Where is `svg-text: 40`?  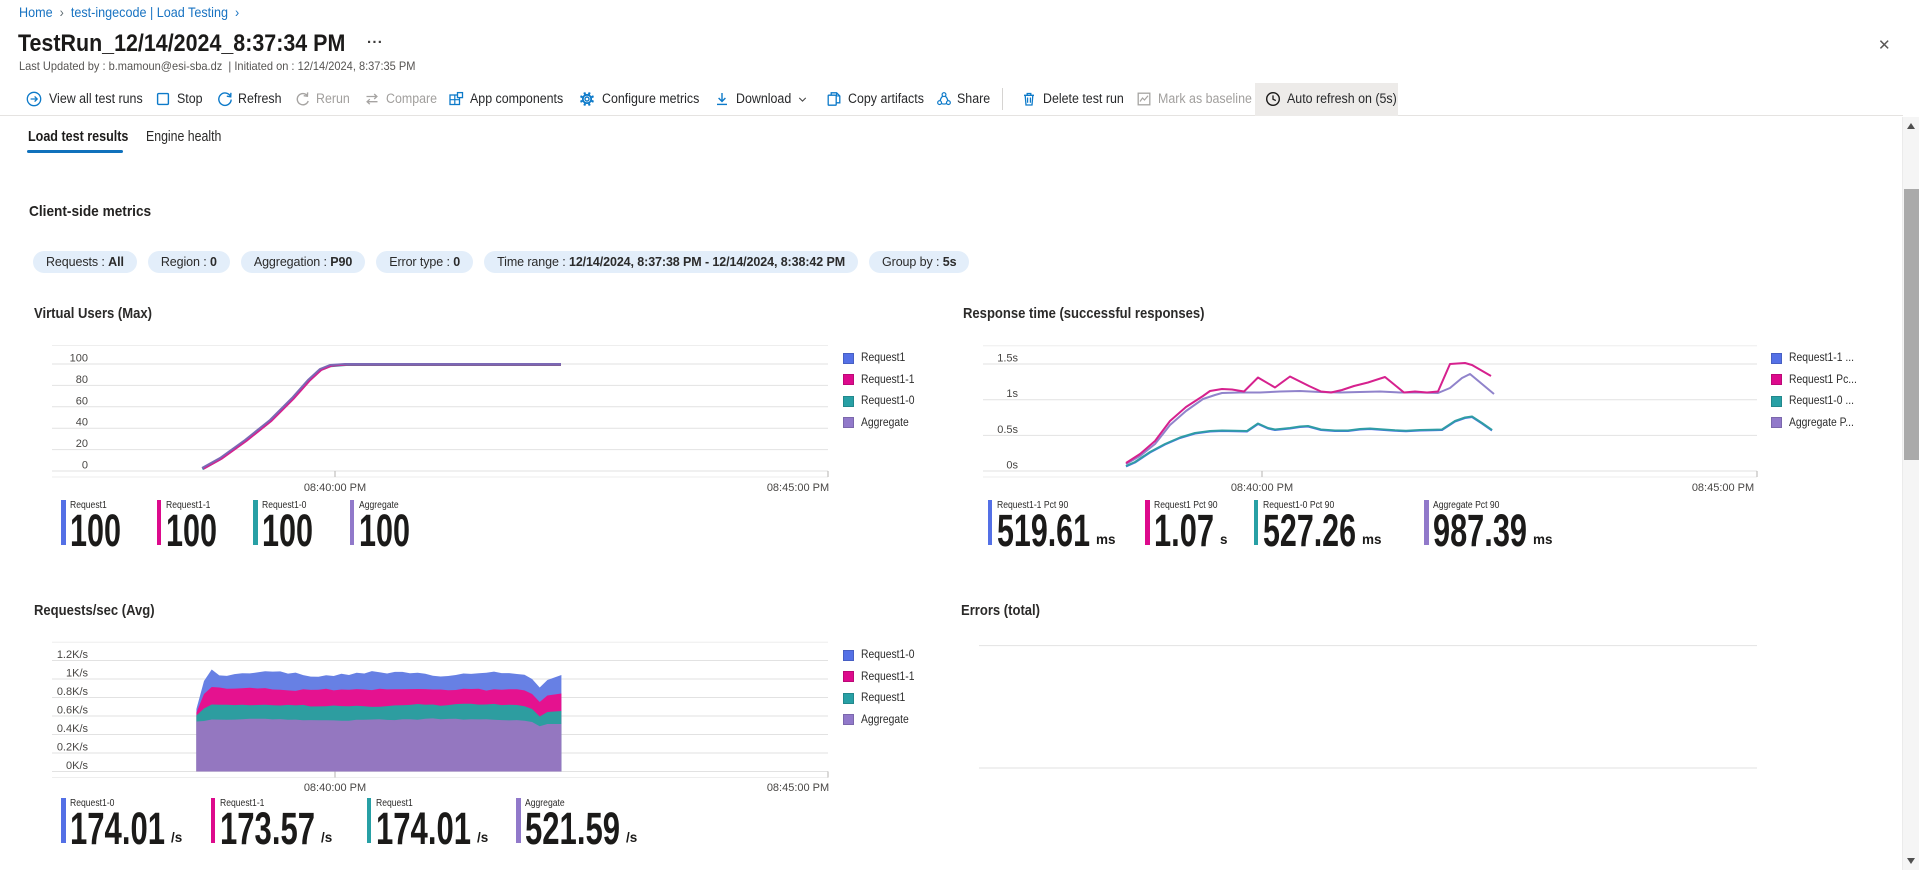
svg-text: 40 is located at coordinates (82, 423).